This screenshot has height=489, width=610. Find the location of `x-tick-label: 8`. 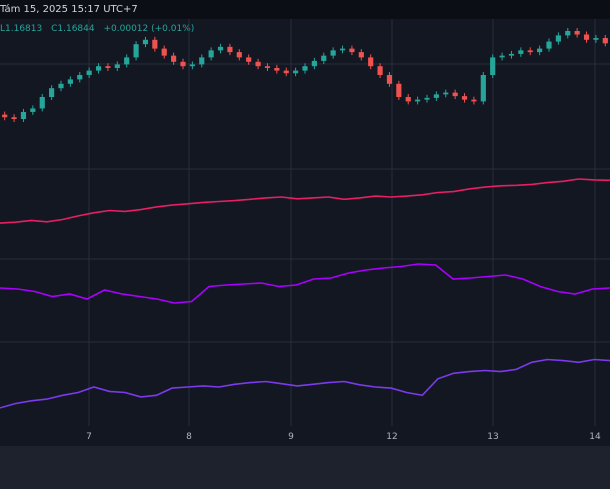

x-tick-label: 8 is located at coordinates (189, 437).